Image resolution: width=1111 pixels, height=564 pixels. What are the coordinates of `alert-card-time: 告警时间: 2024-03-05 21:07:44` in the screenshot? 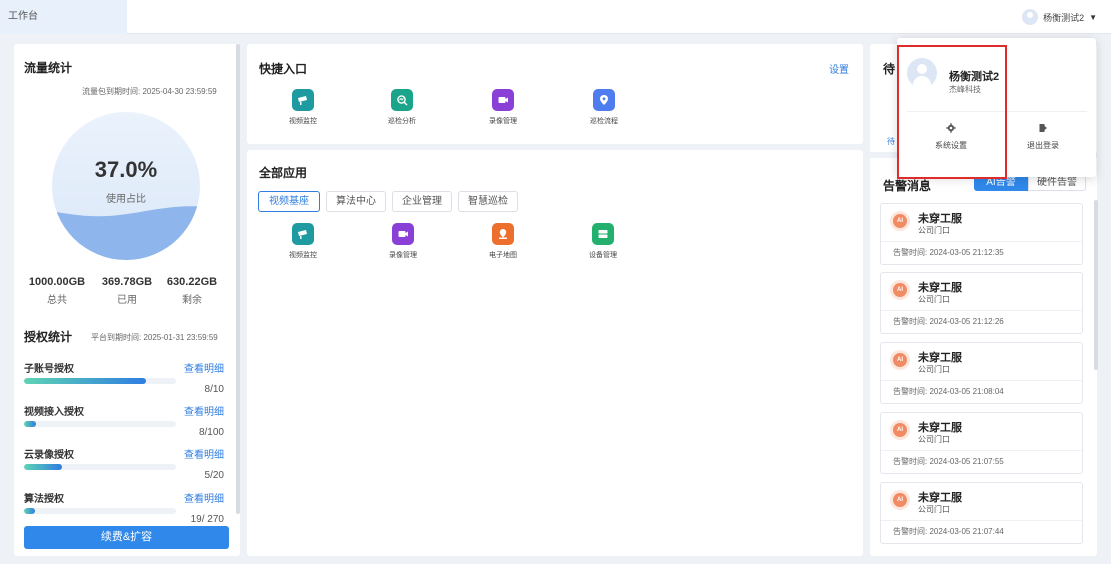 It's located at (948, 531).